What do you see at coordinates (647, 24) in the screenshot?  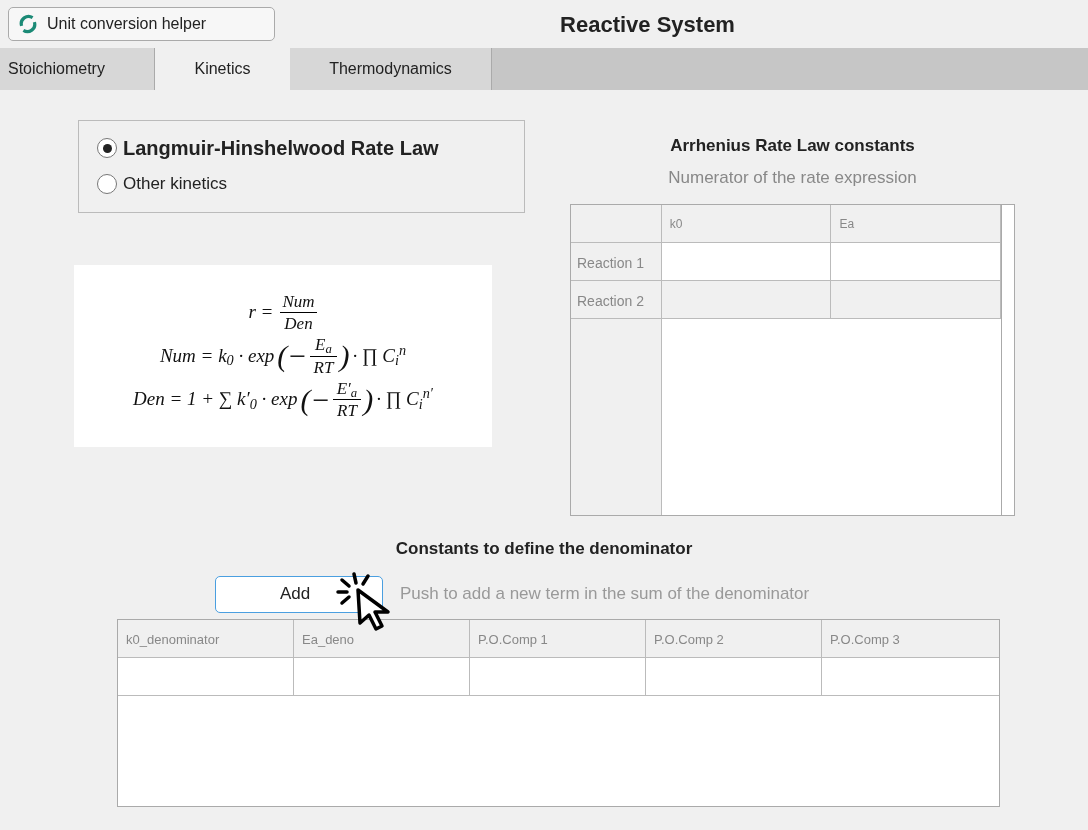 I see `window-title: Reactive System` at bounding box center [647, 24].